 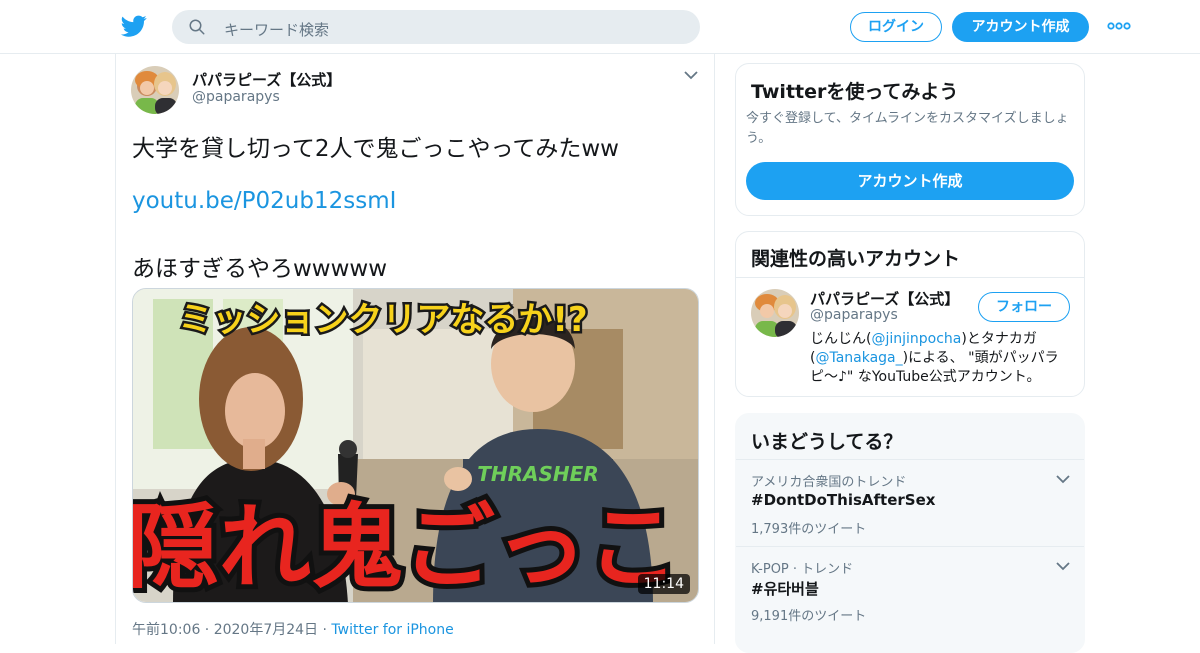 I want to click on video-duration-badge: 11:14, so click(x=663, y=584).